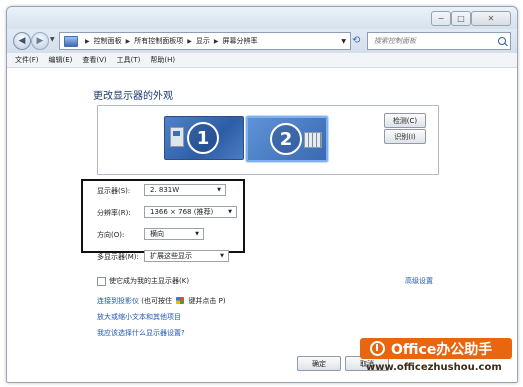 The image size is (523, 387). I want to click on recent-pages-dropdown: ▼, so click(52, 39).